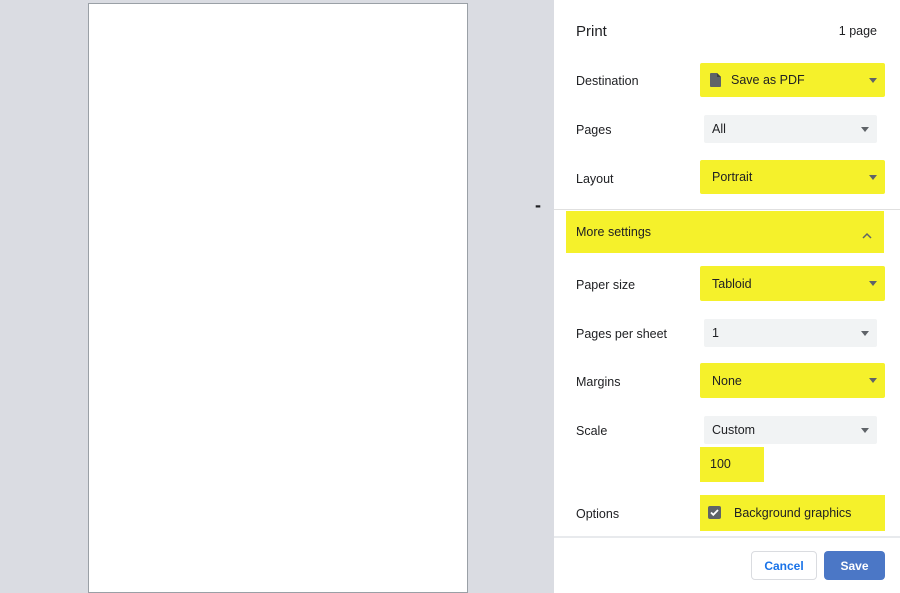  Describe the element at coordinates (732, 283) in the screenshot. I see `paper-size-value: Tabloid` at that location.